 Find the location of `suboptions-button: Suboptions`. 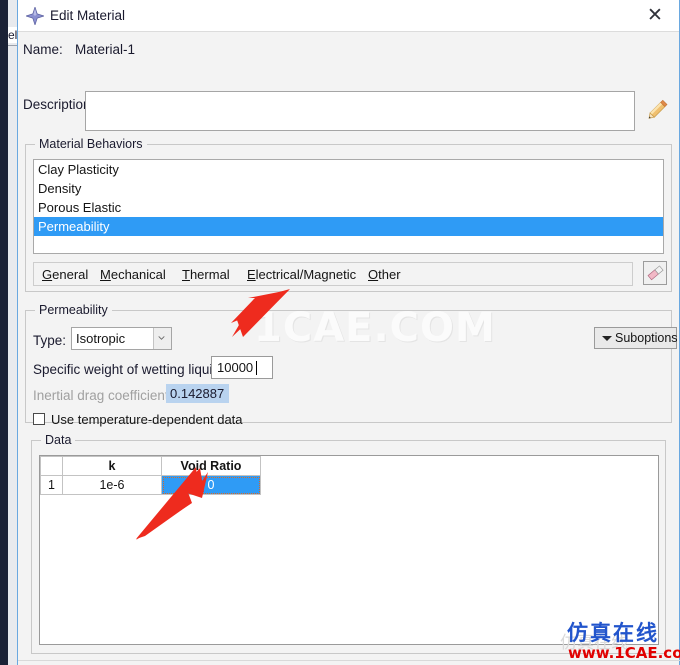

suboptions-button: Suboptions is located at coordinates (636, 338).